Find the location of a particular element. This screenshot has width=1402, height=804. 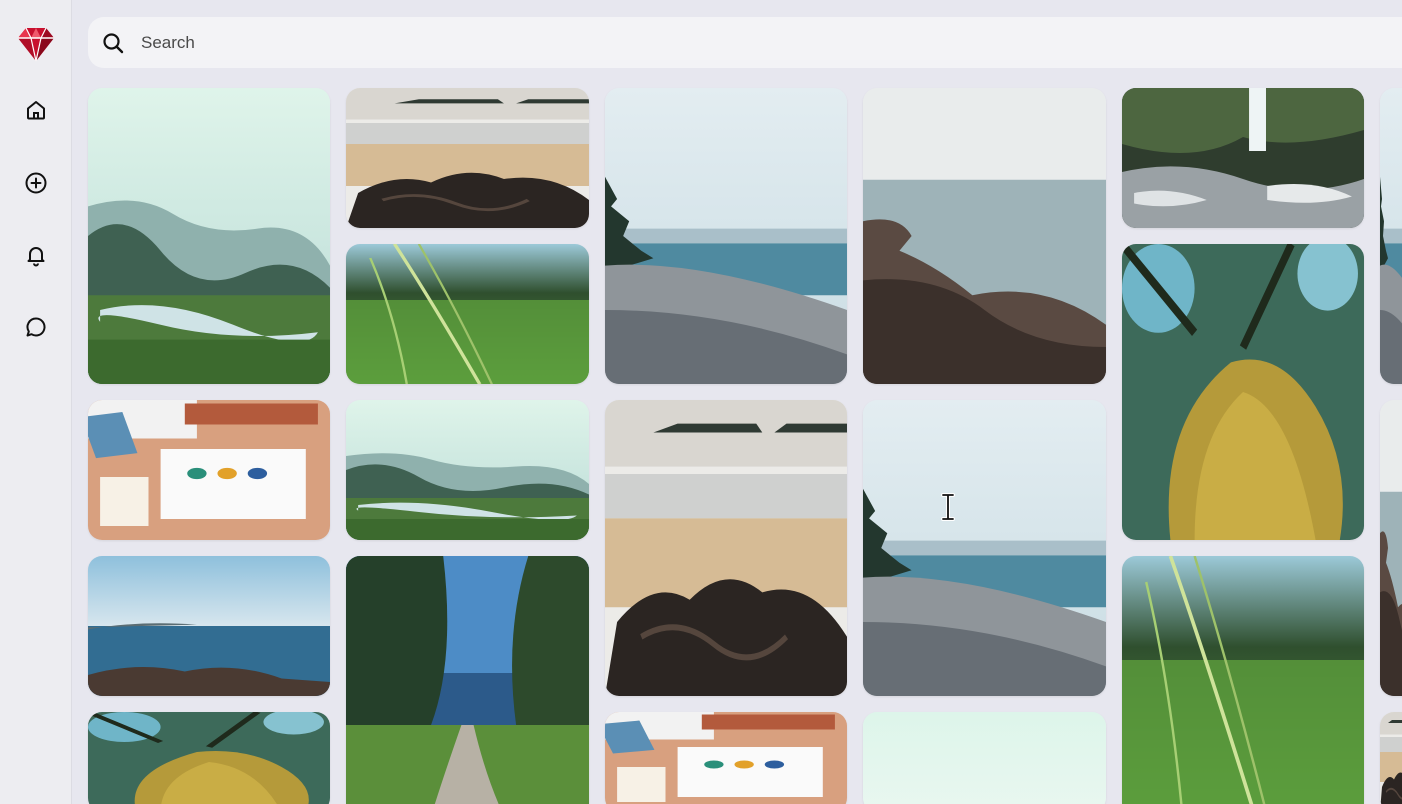

pin-card-mossy-rock-crop is located at coordinates (209, 758).